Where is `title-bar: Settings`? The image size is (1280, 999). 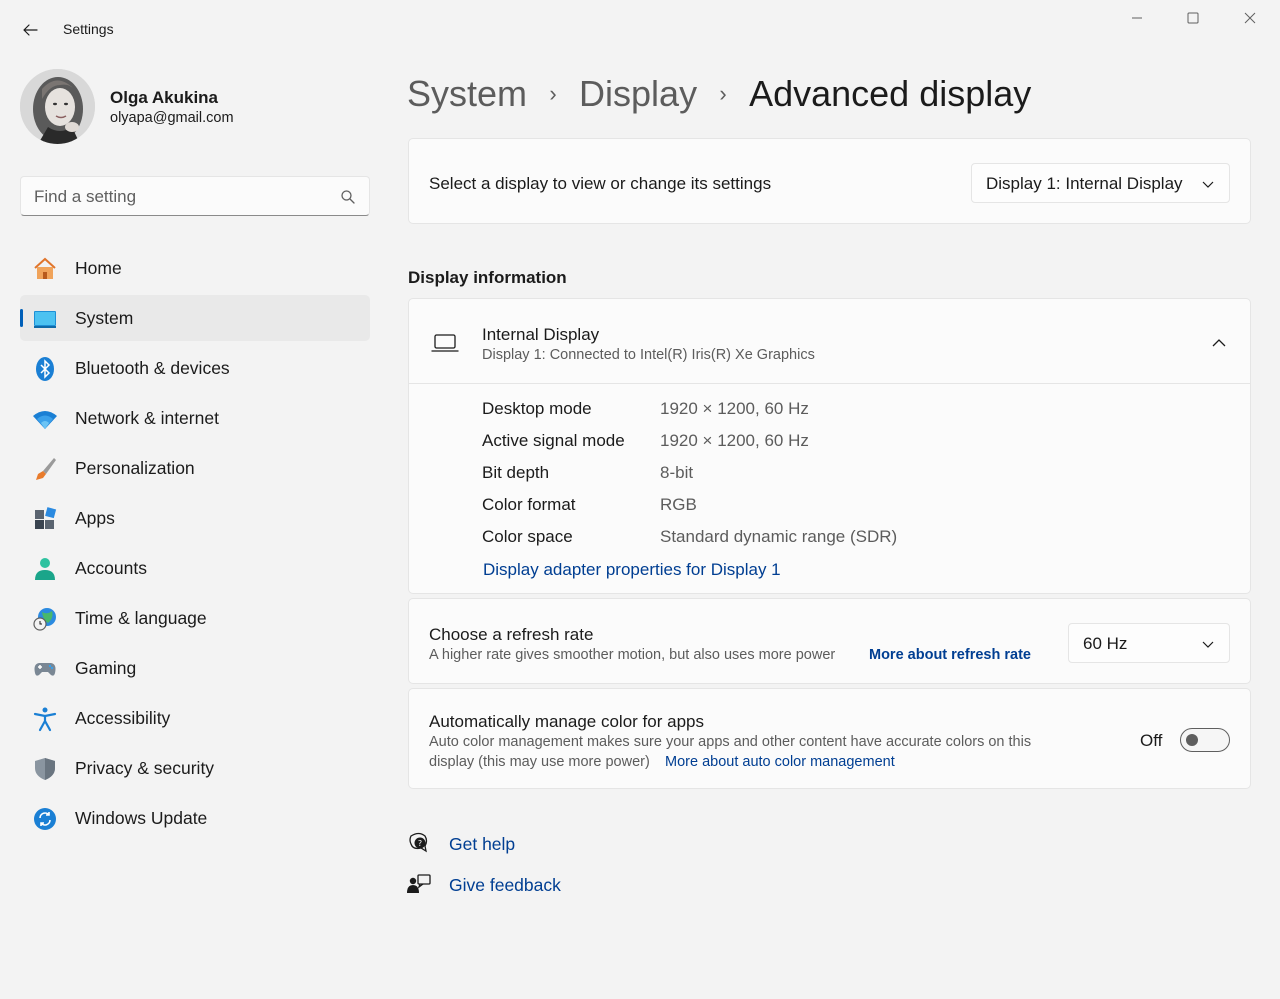
title-bar: Settings is located at coordinates (640, 30).